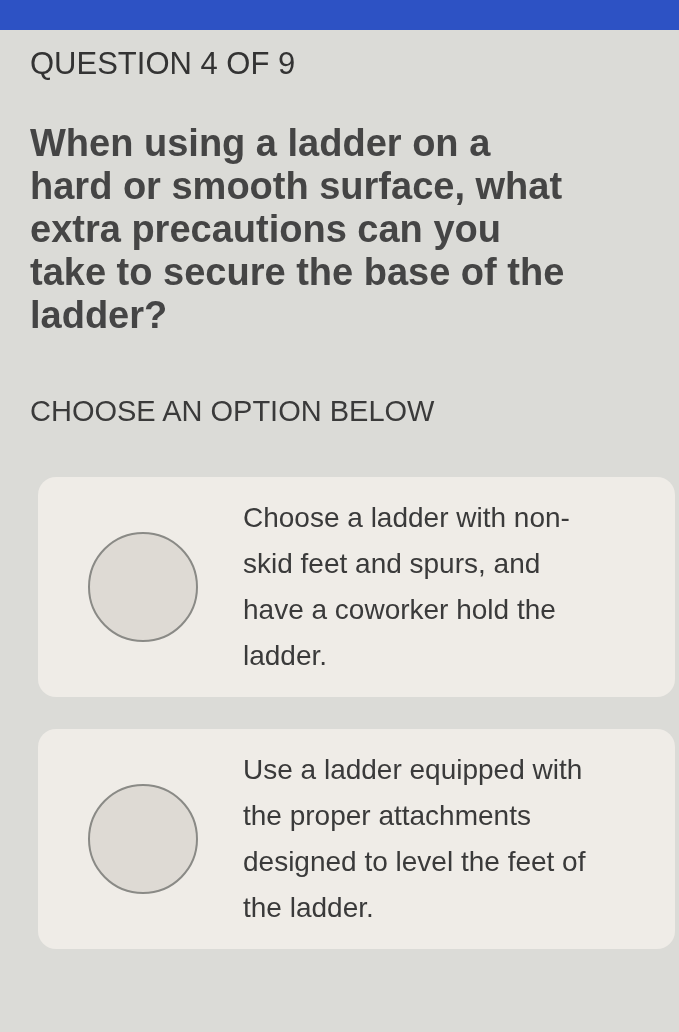 Image resolution: width=679 pixels, height=1032 pixels. What do you see at coordinates (415, 839) in the screenshot?
I see `option-text: Use a ladder equipped with the proper attachments designed to level the feet of the ladder.` at bounding box center [415, 839].